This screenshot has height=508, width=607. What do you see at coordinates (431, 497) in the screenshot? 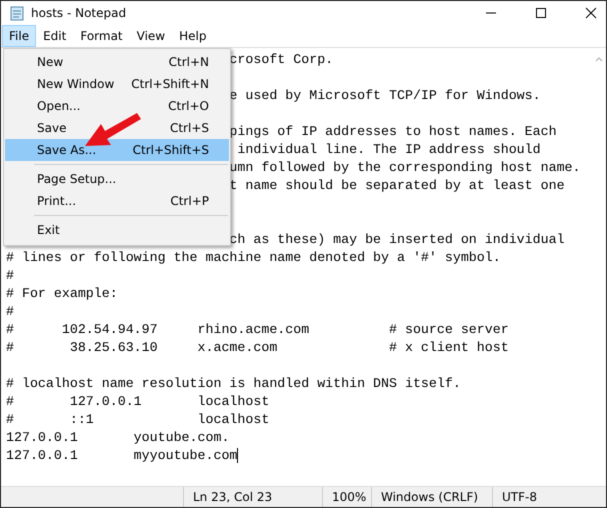
I see `status-text: Windows (CRLF)` at bounding box center [431, 497].